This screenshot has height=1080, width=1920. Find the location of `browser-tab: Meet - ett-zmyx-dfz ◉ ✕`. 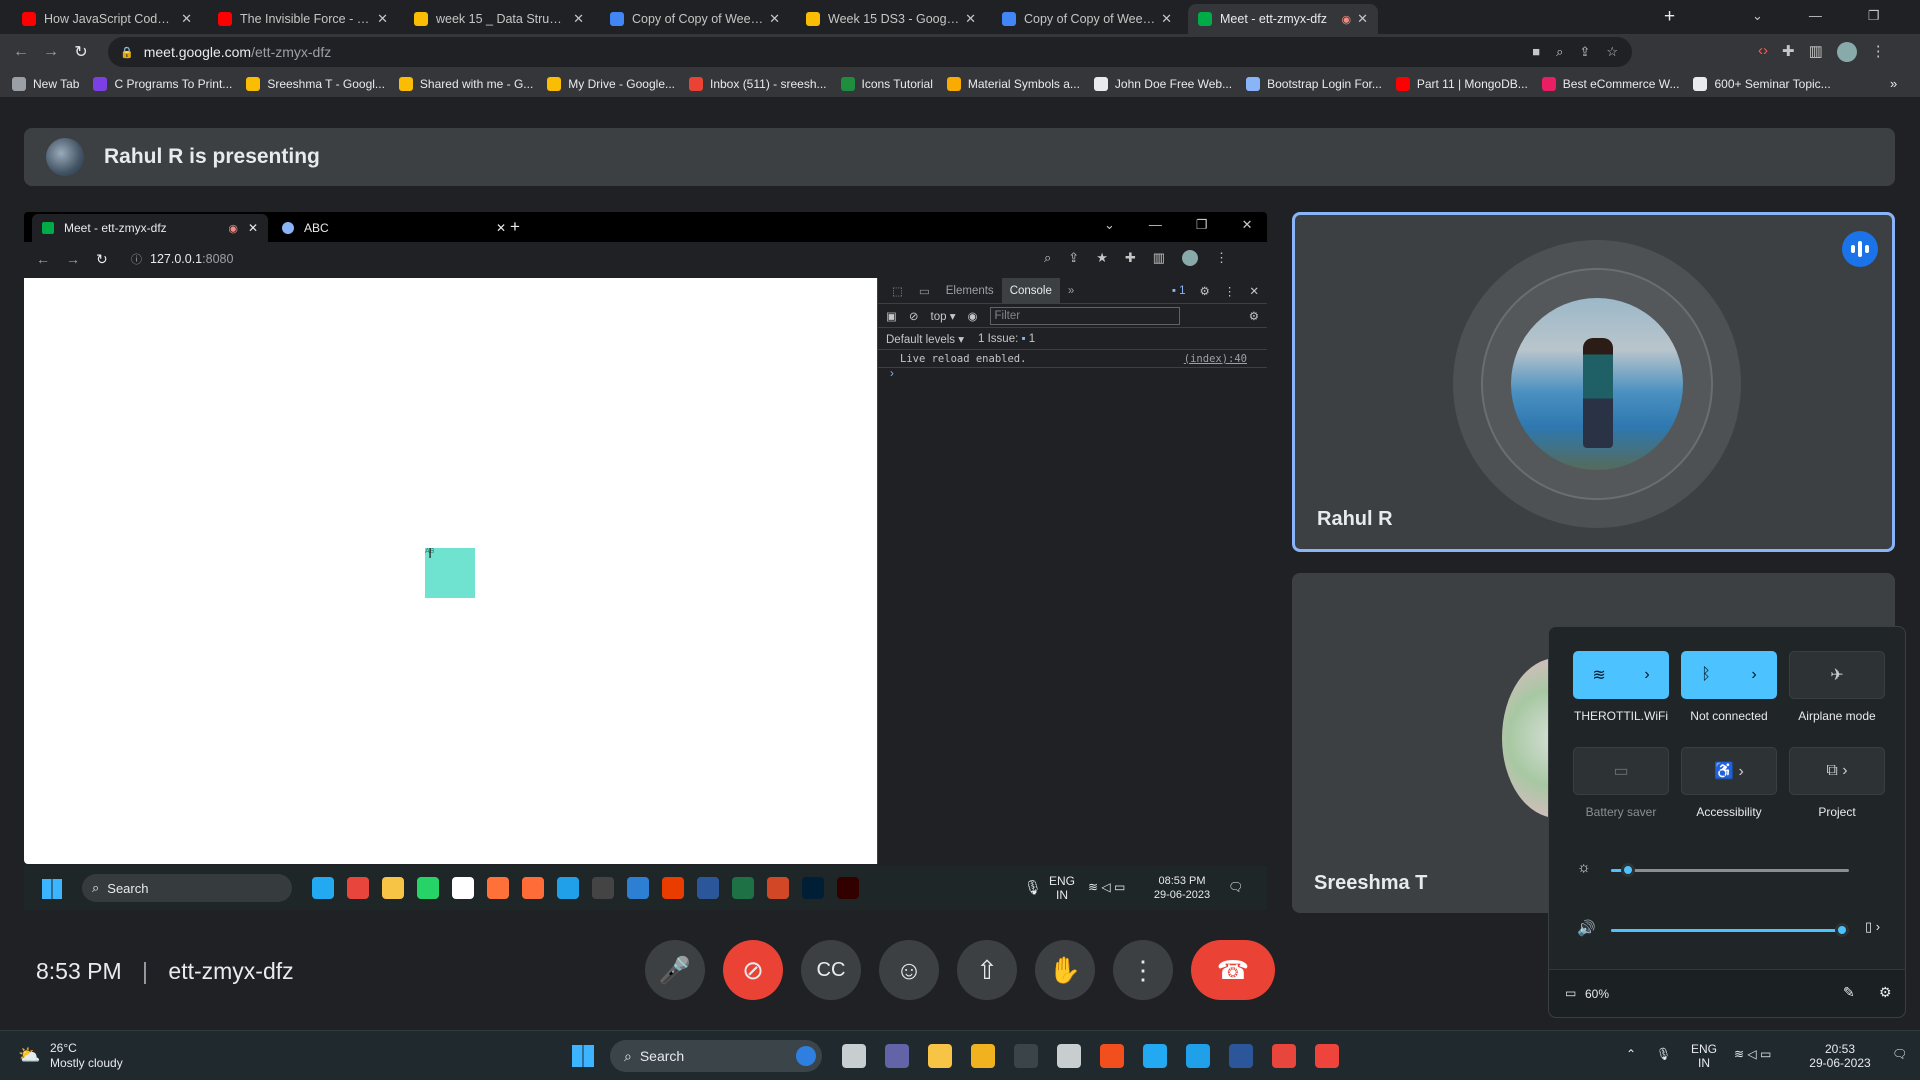

browser-tab: Meet - ett-zmyx-dfz ◉ ✕ is located at coordinates (1283, 19).